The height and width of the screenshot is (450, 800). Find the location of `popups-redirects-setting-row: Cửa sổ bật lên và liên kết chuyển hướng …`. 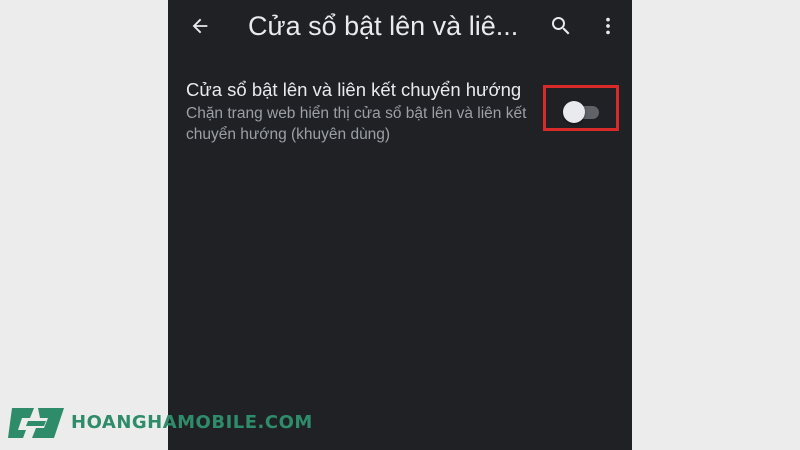

popups-redirects-setting-row: Cửa sổ bật lên và liên kết chuyển hướng … is located at coordinates (400, 110).